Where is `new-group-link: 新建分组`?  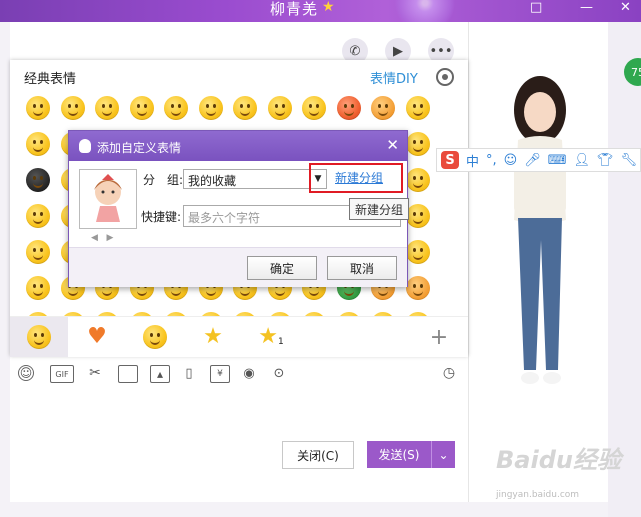 new-group-link: 新建分组 is located at coordinates (359, 177).